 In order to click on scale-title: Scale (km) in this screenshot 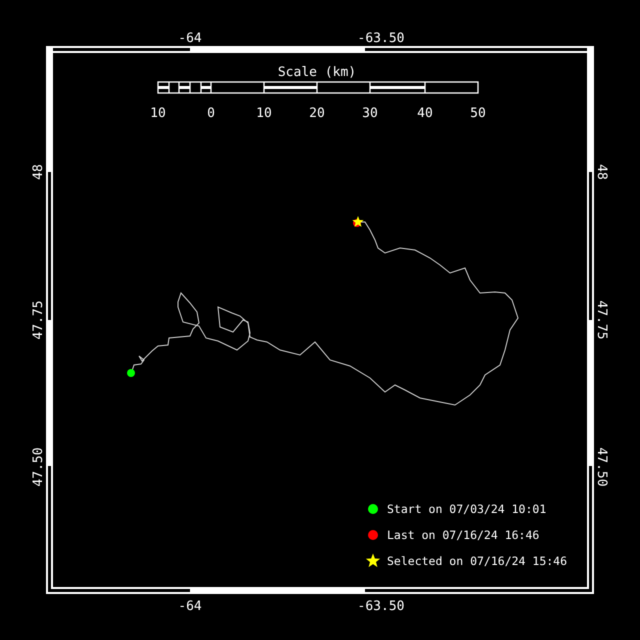, I will do `click(317, 72)`.